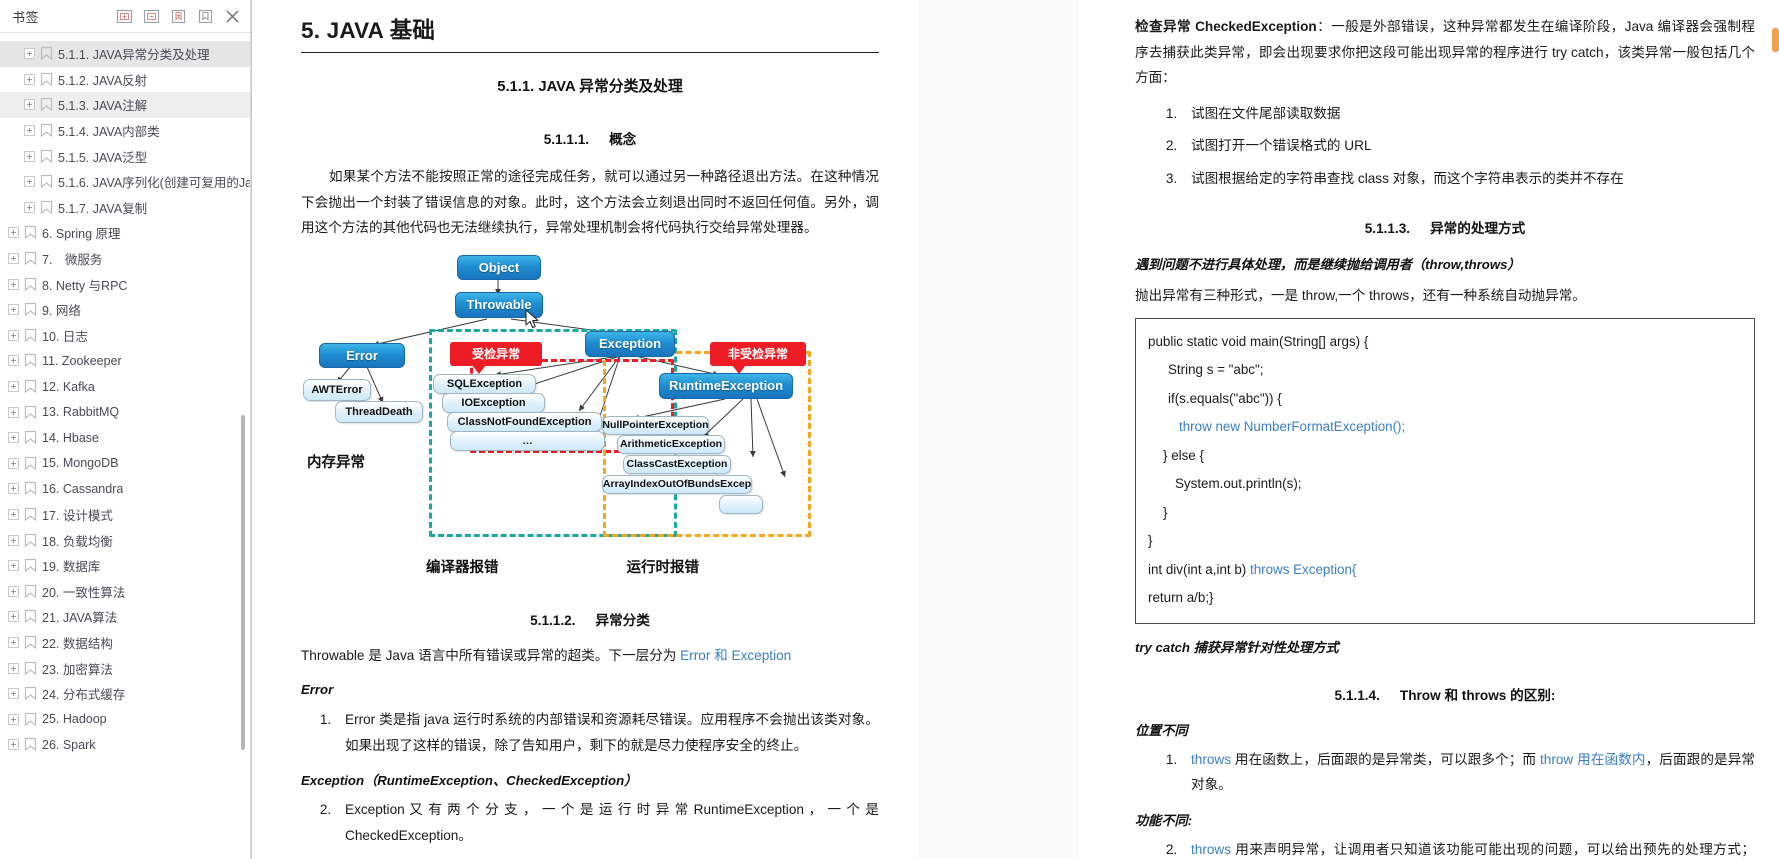 Image resolution: width=1779 pixels, height=859 pixels. What do you see at coordinates (1556, 759) in the screenshot?
I see `kw-throw: throw` at bounding box center [1556, 759].